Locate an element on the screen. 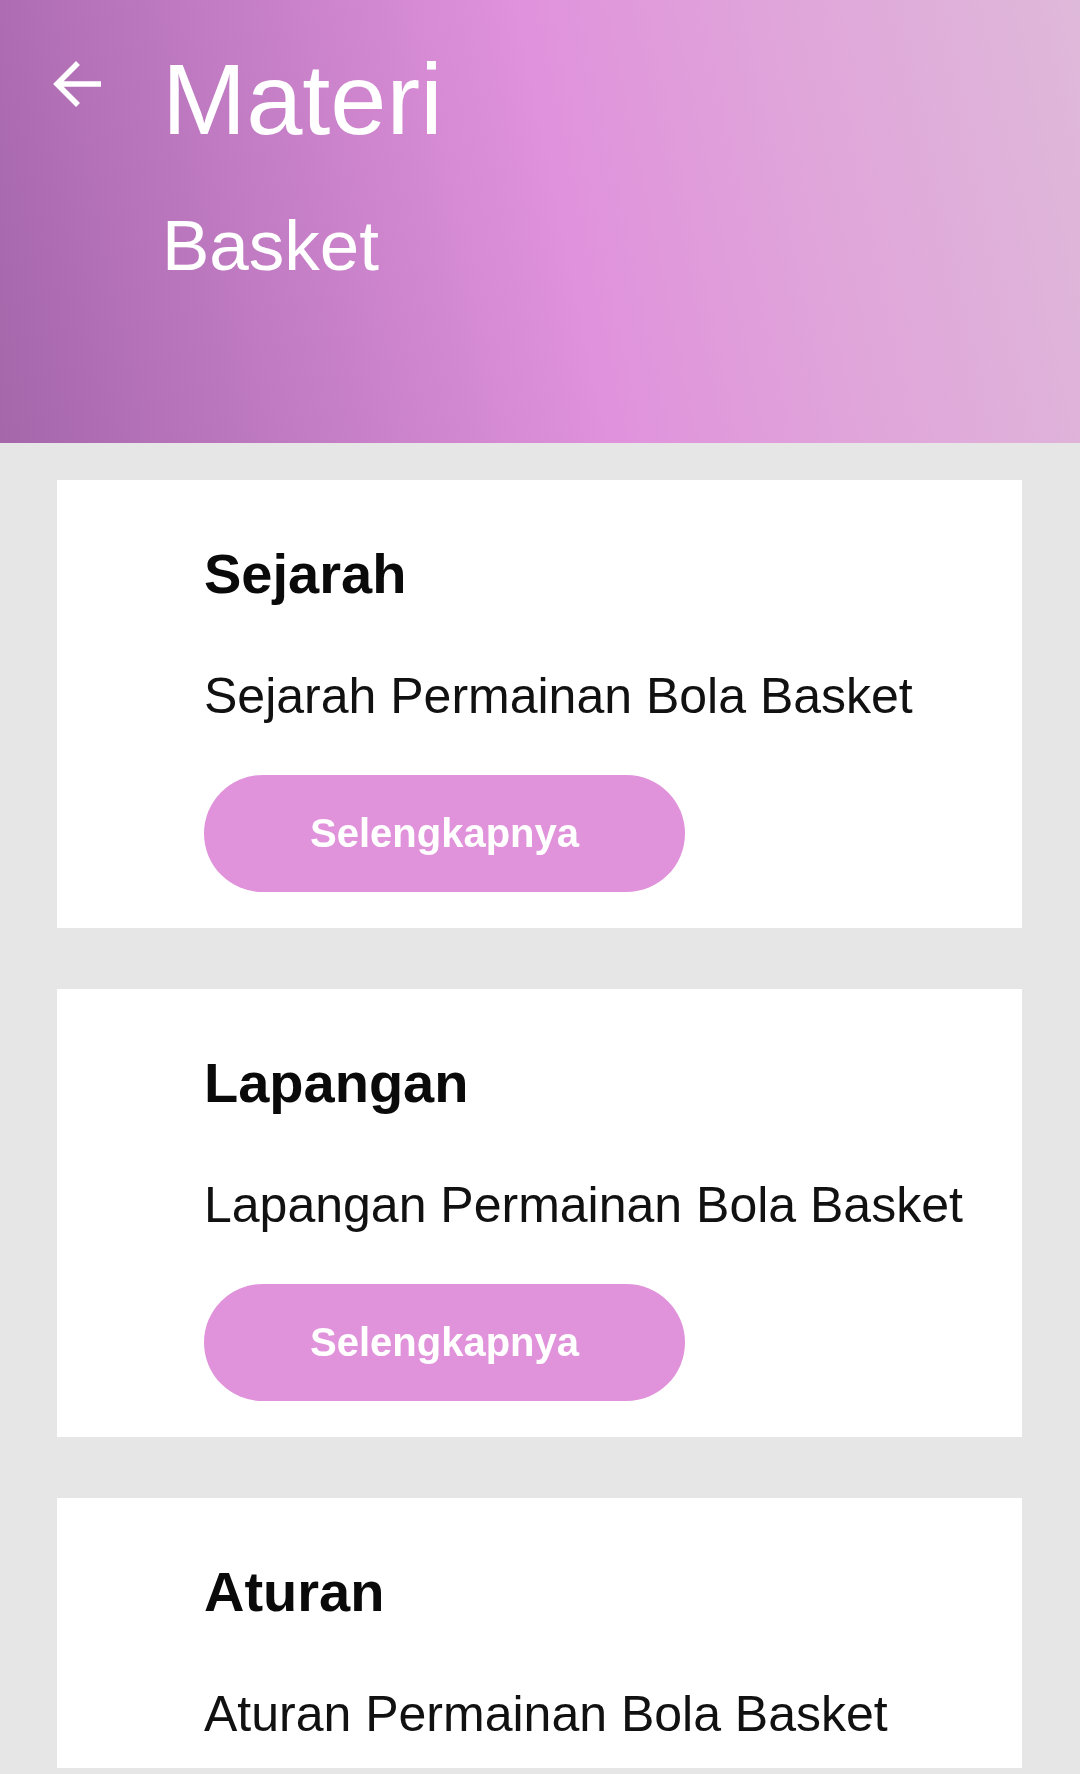  screen-title: Materi is located at coordinates (302, 99).